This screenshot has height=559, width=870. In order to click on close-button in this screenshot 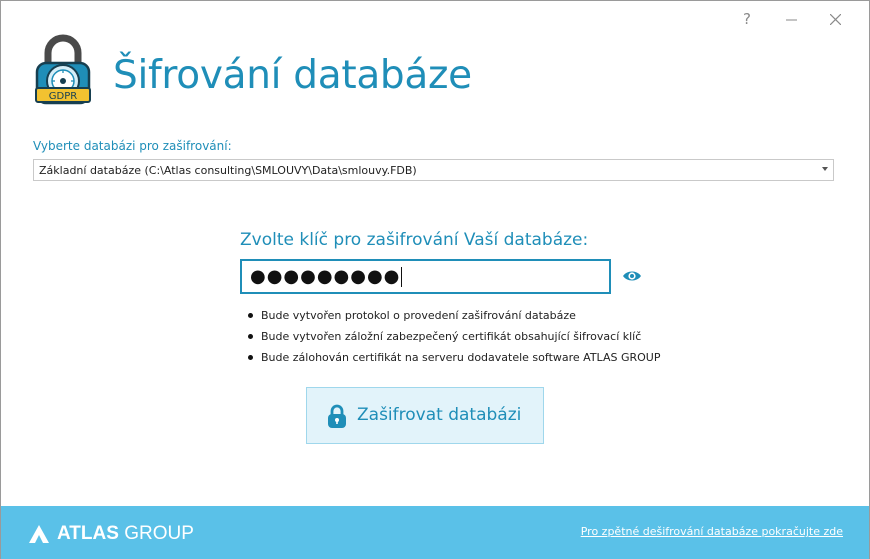, I will do `click(835, 19)`.